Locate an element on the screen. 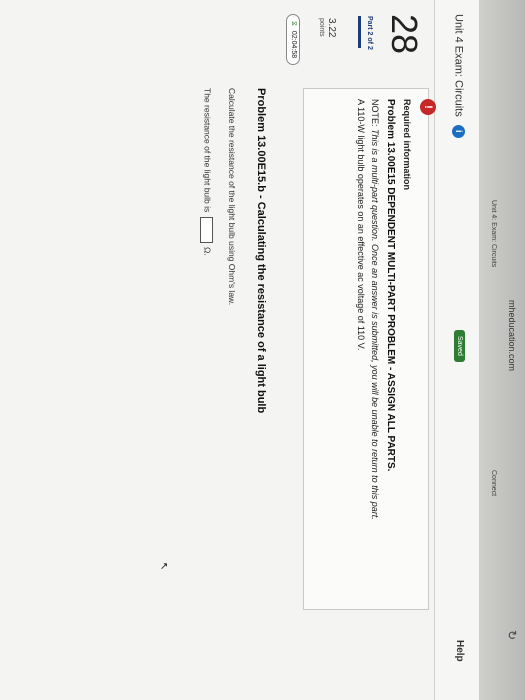 The image size is (525, 700). exam-title: Unit 4 Exam: Circuits i is located at coordinates (458, 76).